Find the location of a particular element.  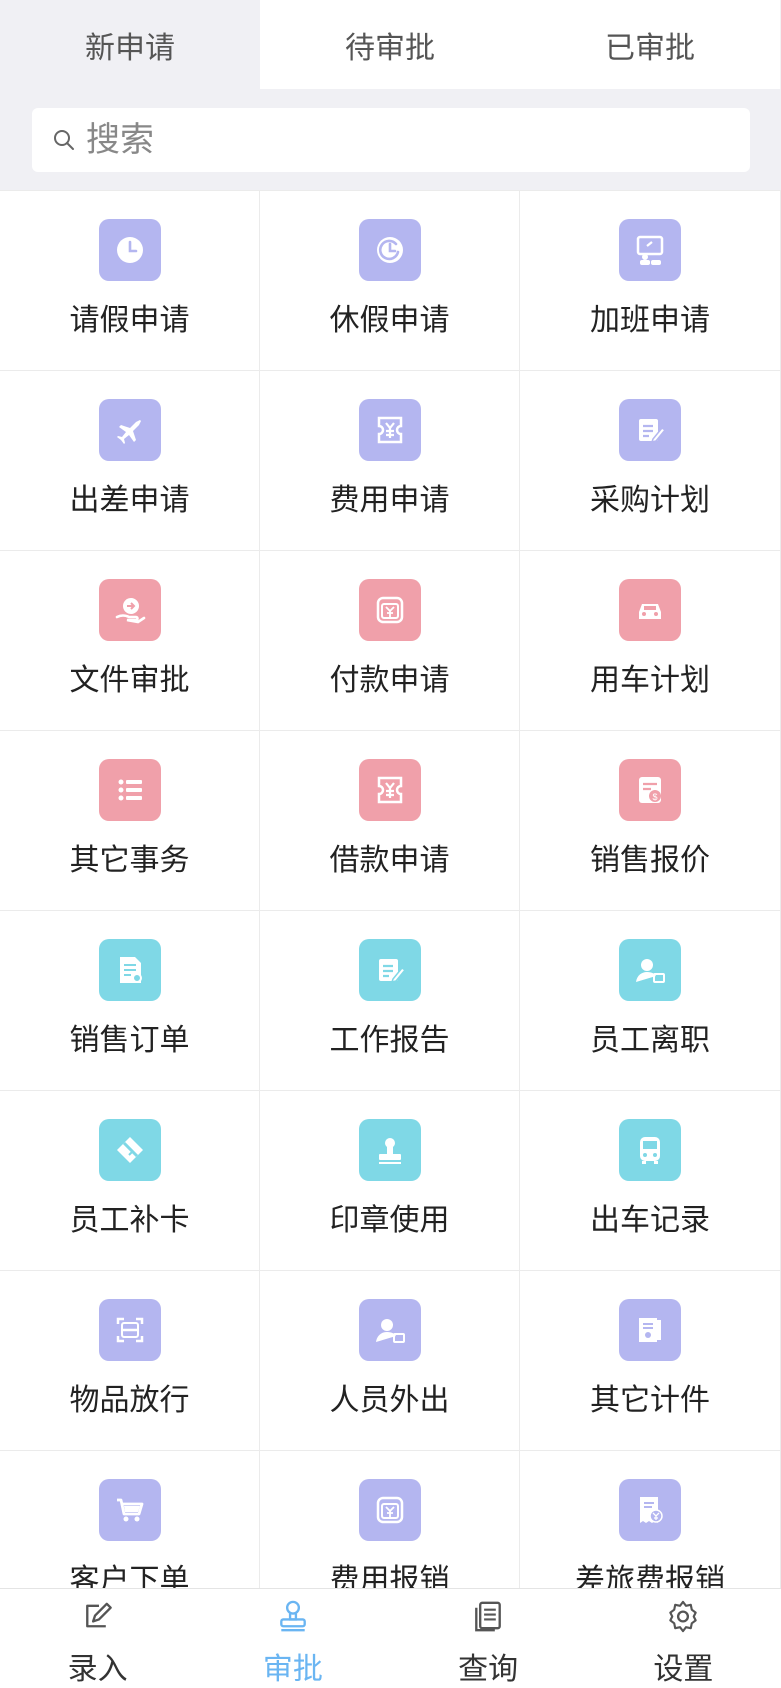

grid-item-hand-file-6: 文件审批 is located at coordinates (130, 641).